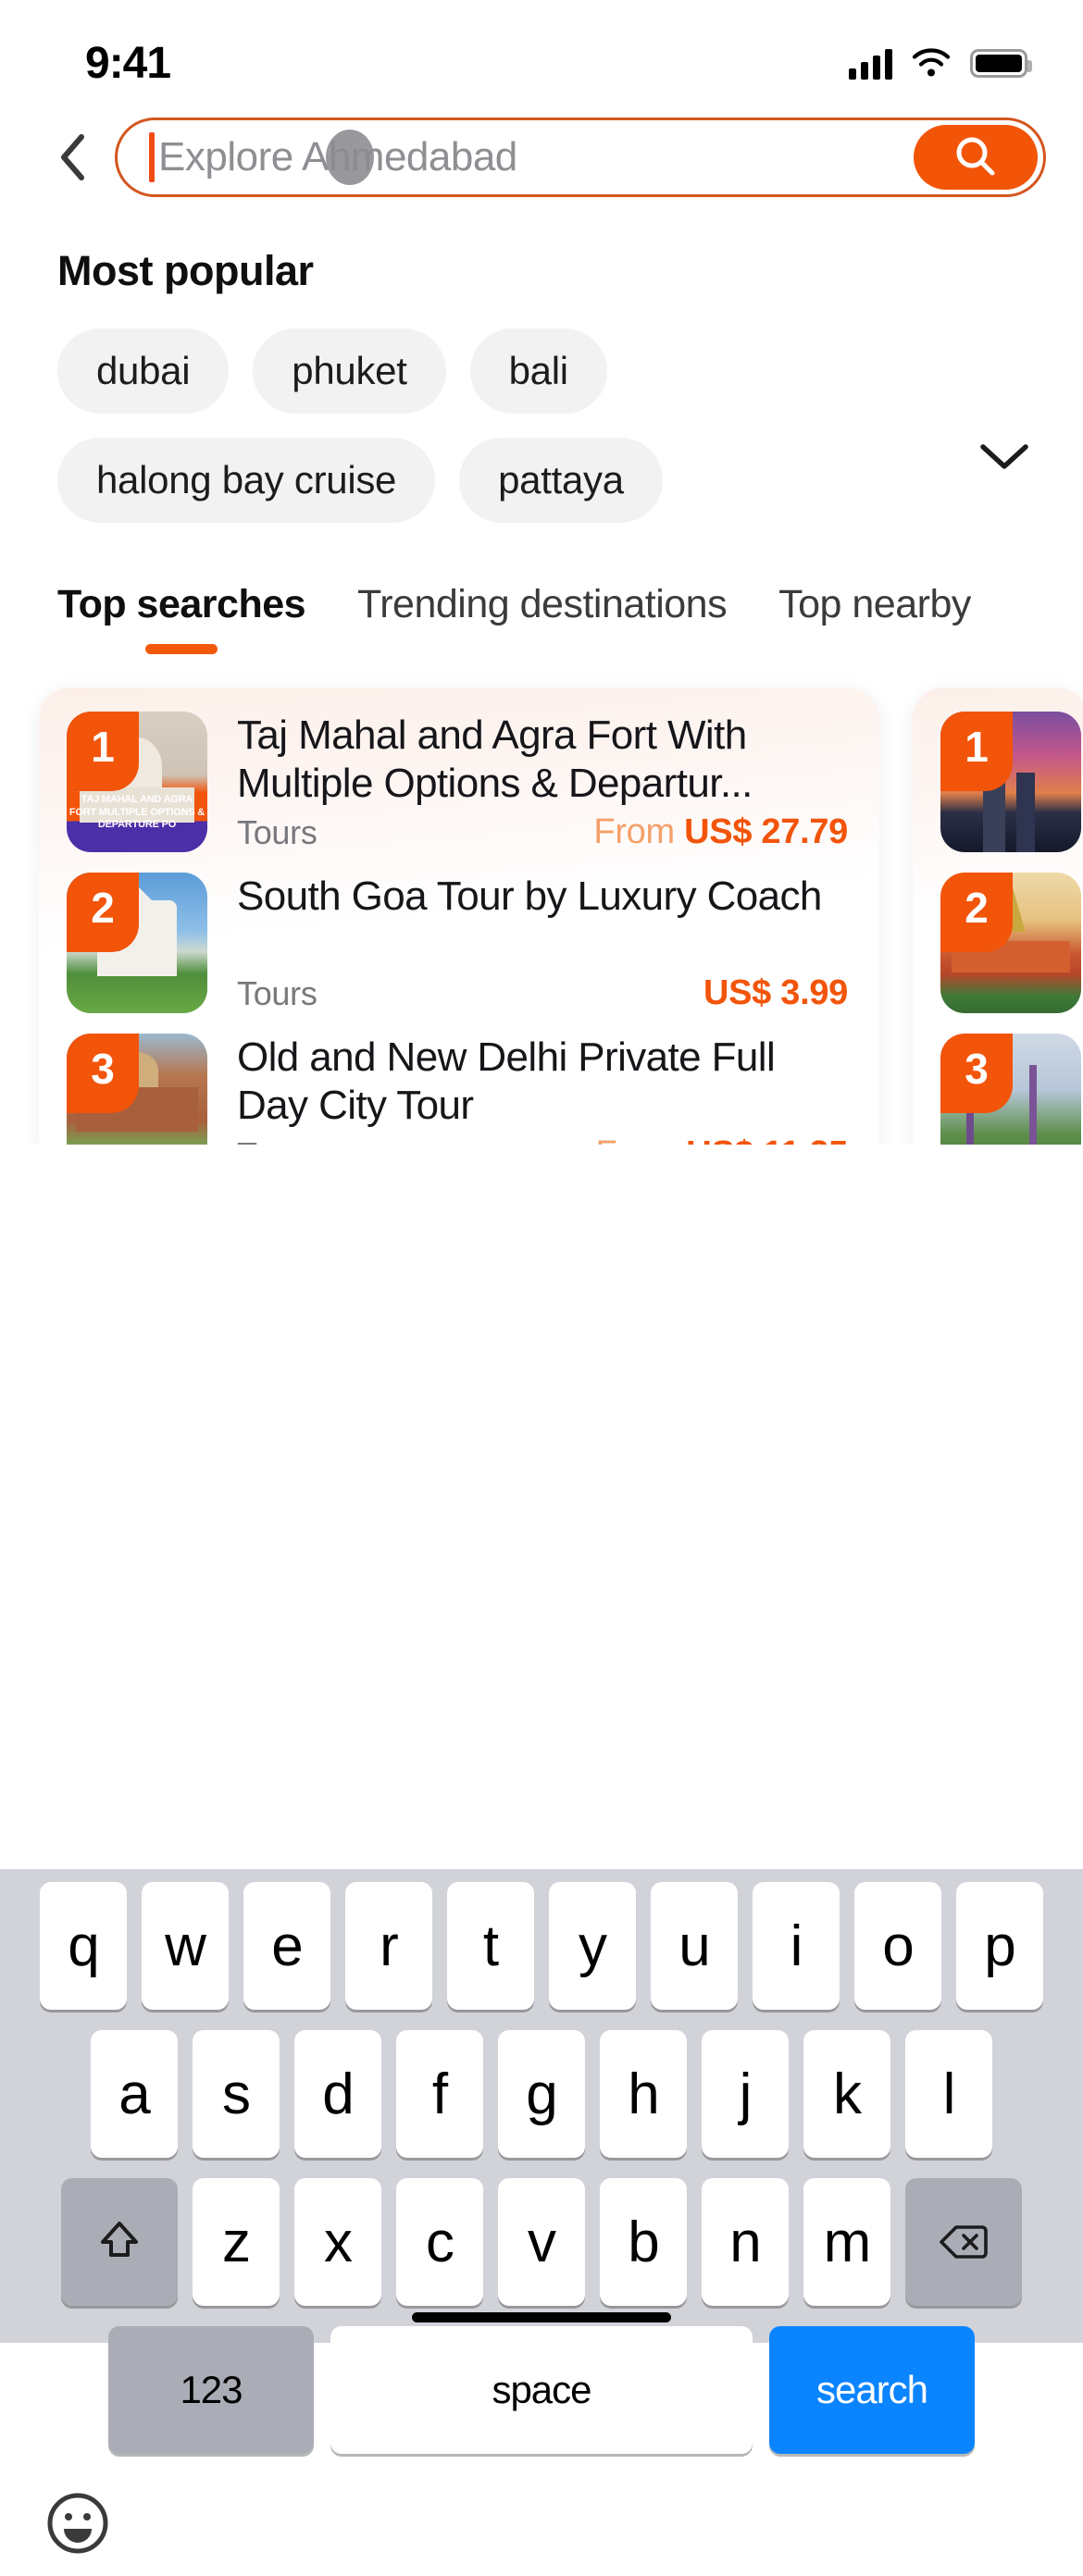 The height and width of the screenshot is (2576, 1083). I want to click on tab-top-nearby: Top nearby, so click(874, 604).